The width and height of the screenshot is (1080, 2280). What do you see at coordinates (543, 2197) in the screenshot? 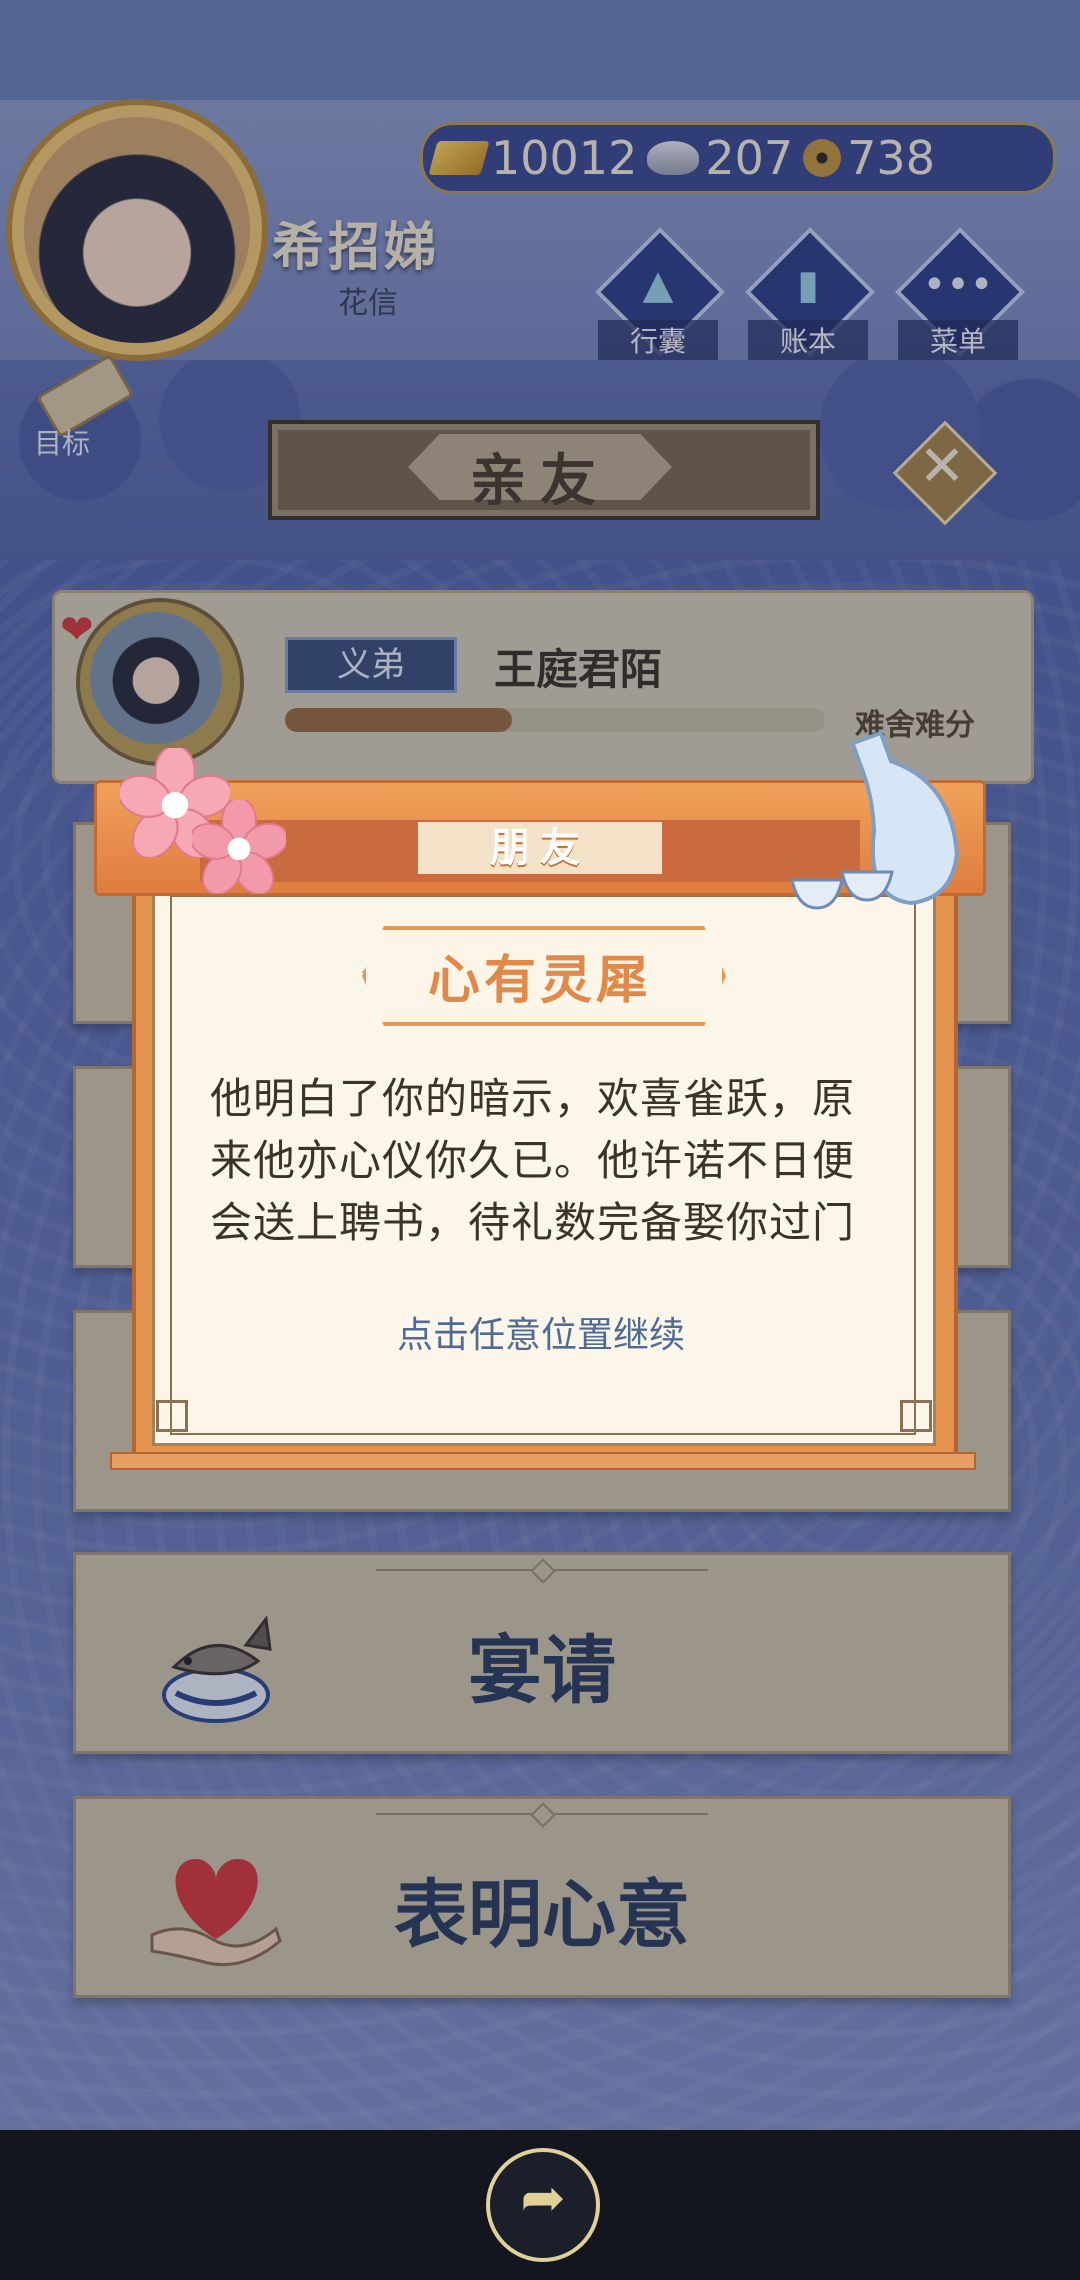
I see `share-icon: ➦` at bounding box center [543, 2197].